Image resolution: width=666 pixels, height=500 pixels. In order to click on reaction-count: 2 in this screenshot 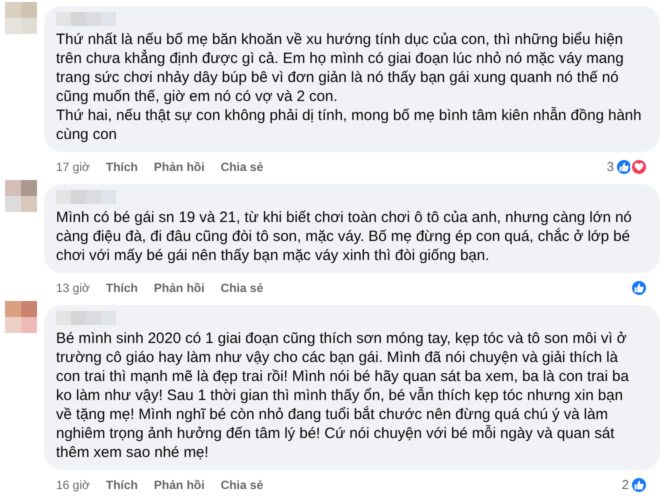, I will do `click(625, 484)`.